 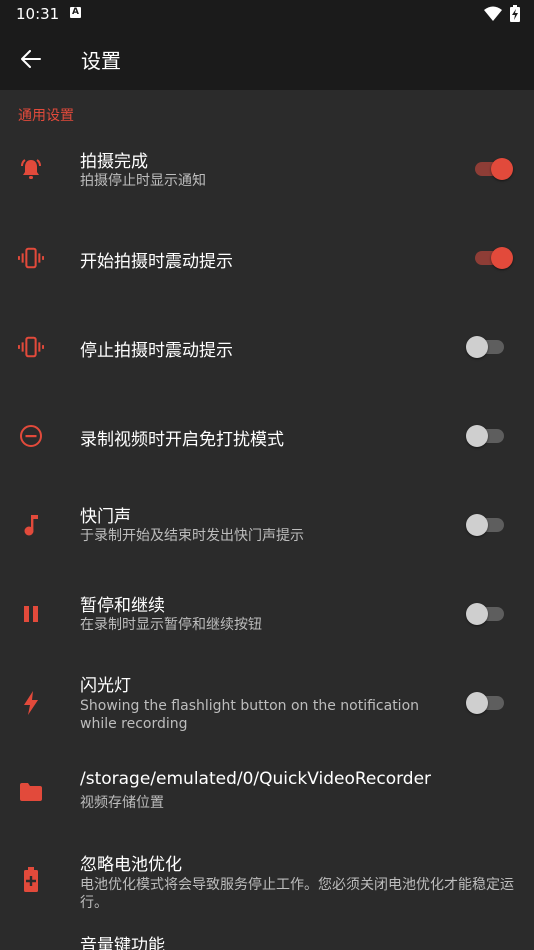 What do you see at coordinates (31, 880) in the screenshot?
I see `battery-charging-icon` at bounding box center [31, 880].